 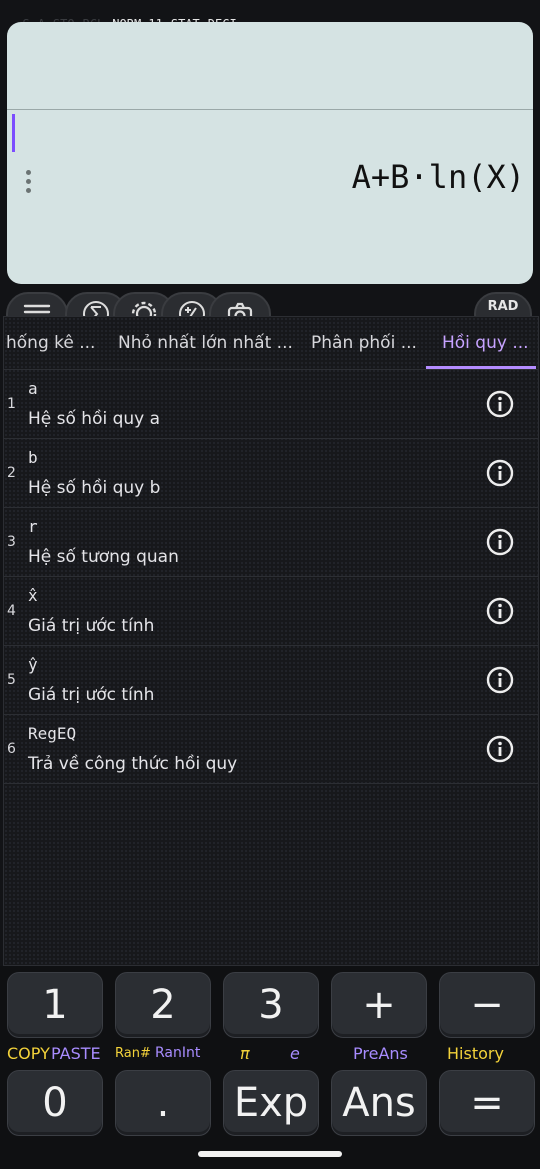 I want to click on shift-label-copy: COPY, so click(x=28, y=1053).